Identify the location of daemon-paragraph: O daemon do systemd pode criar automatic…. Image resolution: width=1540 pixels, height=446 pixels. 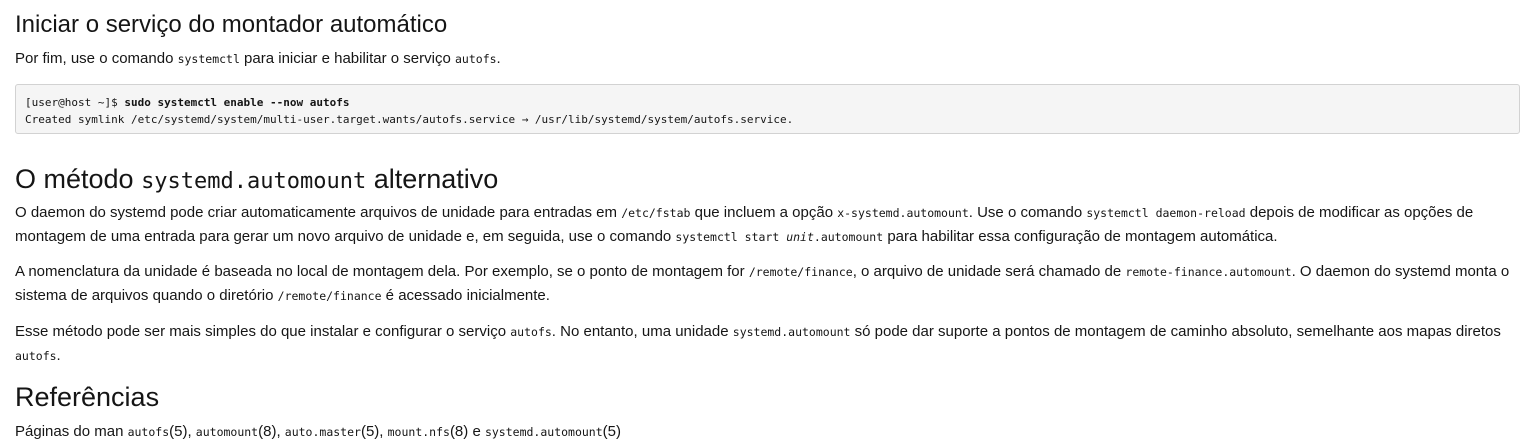
(772, 225).